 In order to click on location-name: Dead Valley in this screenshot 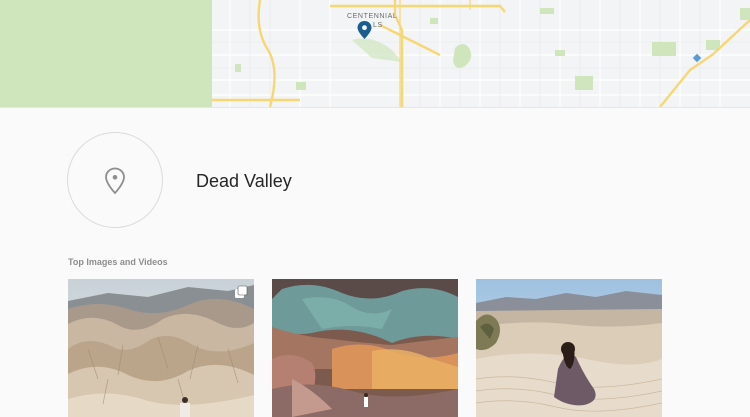, I will do `click(244, 181)`.